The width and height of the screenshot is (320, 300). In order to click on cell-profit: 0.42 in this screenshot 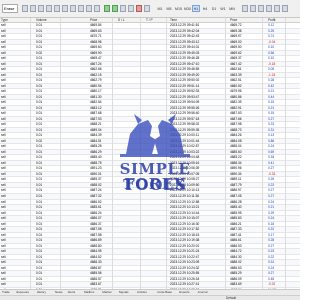, I will do `click(271, 85)`.